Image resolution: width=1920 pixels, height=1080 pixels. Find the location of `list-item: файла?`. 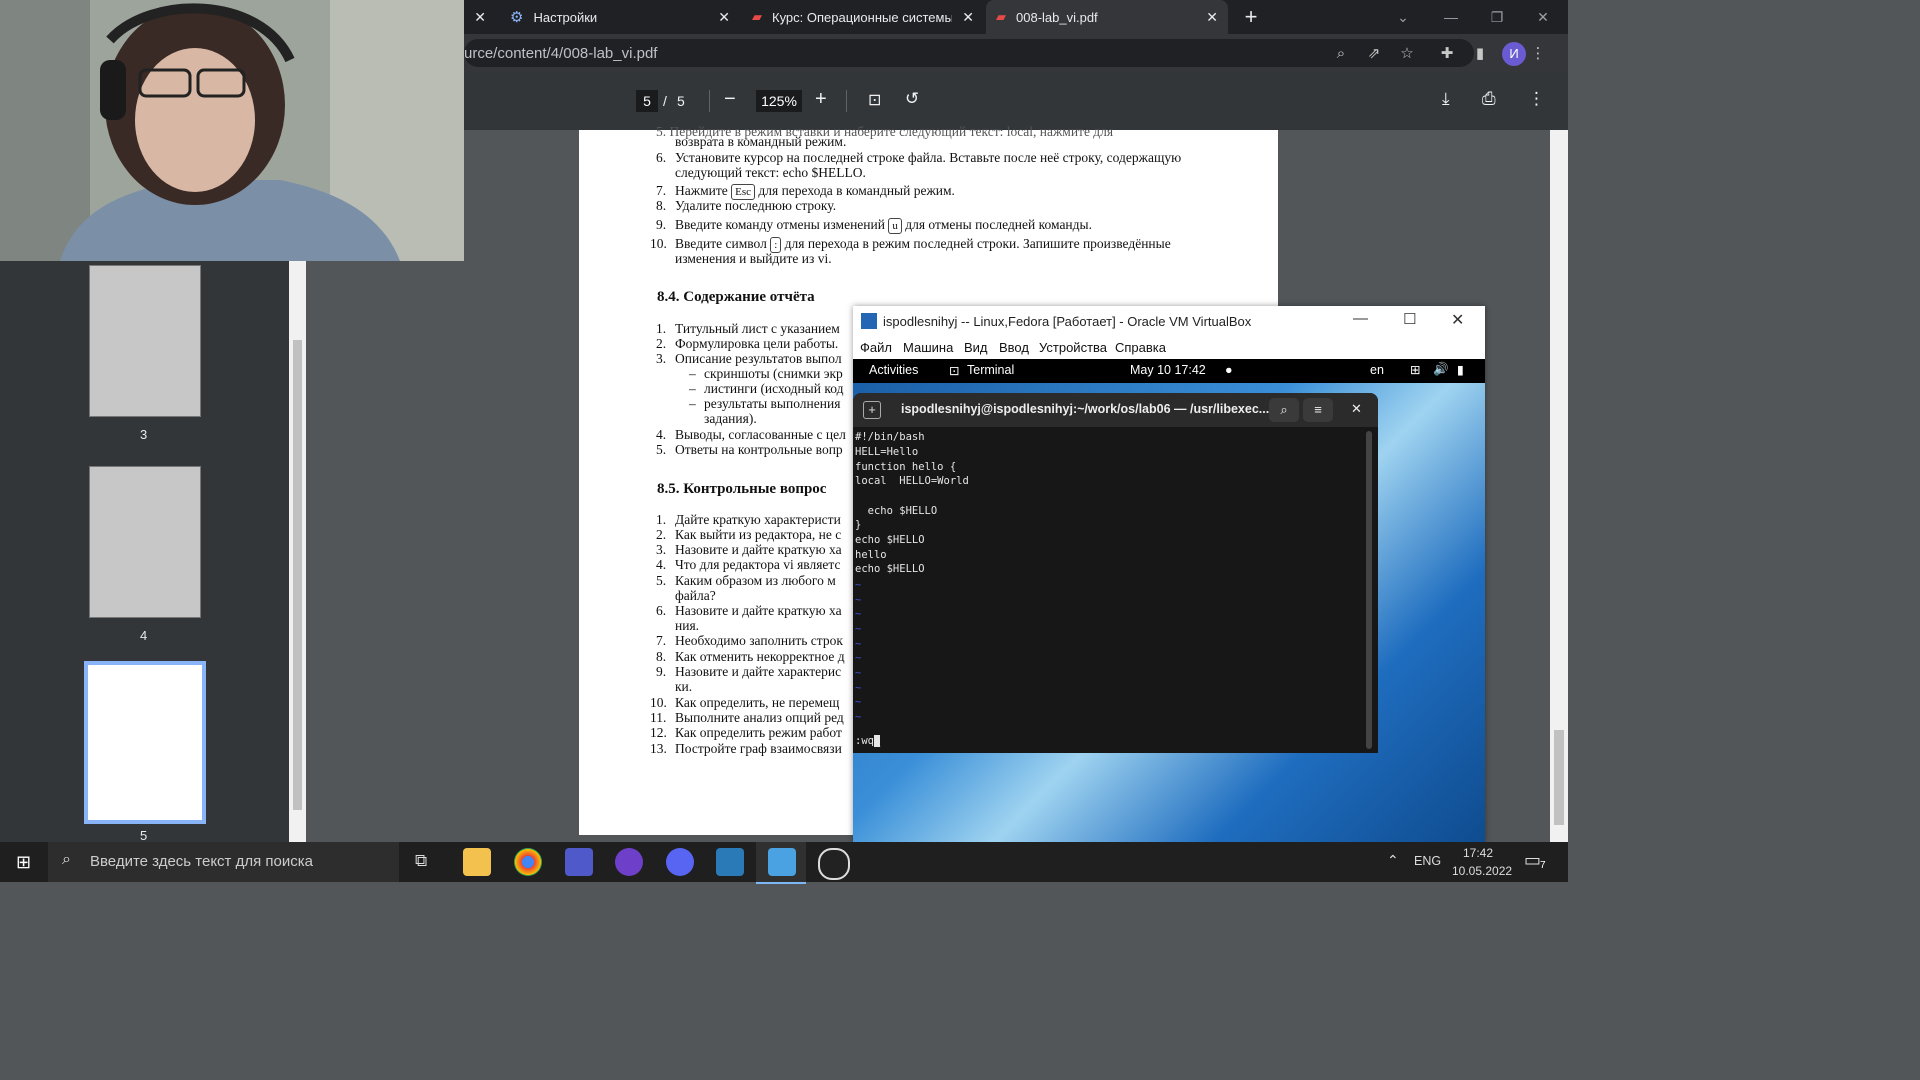

list-item: файла? is located at coordinates (695, 595).